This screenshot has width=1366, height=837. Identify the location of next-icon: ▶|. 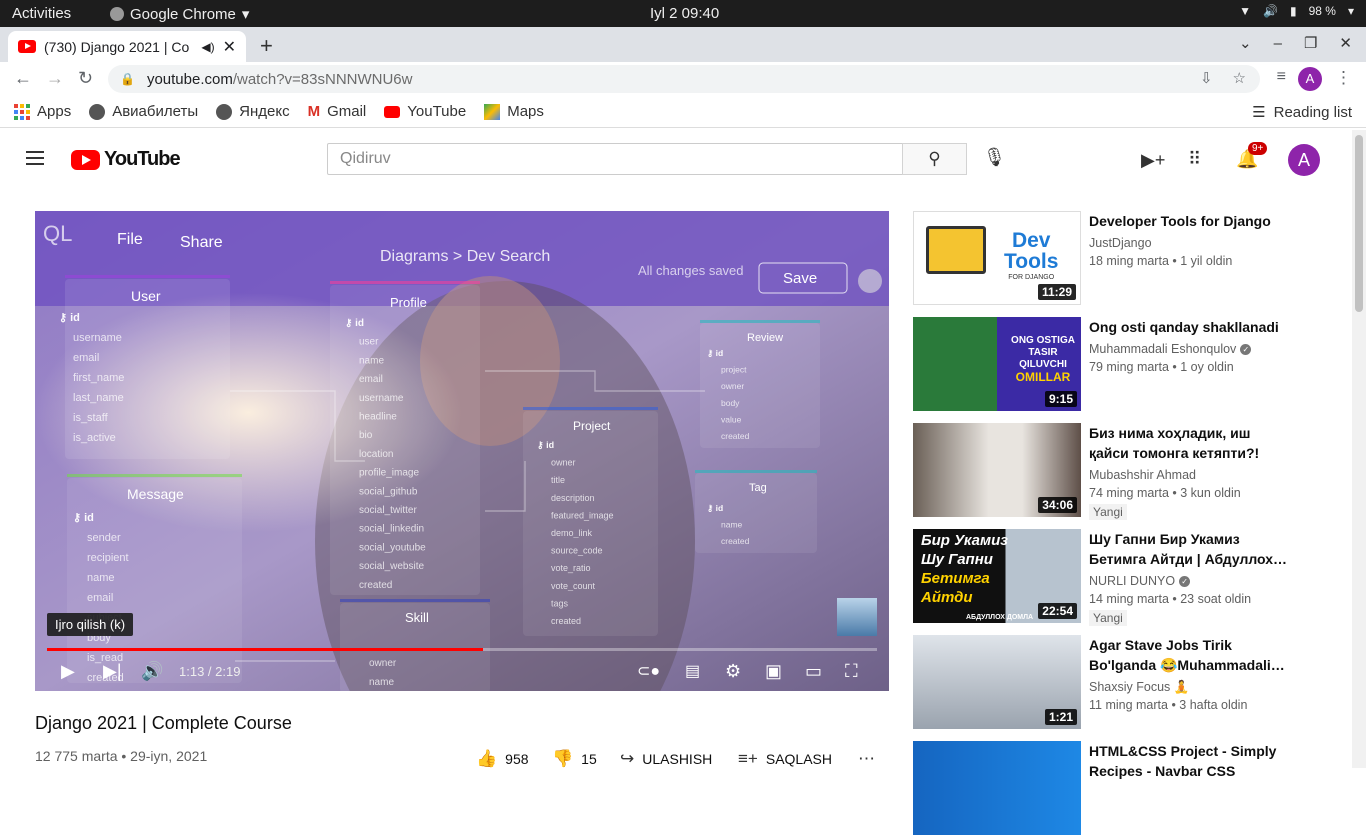
(112, 671).